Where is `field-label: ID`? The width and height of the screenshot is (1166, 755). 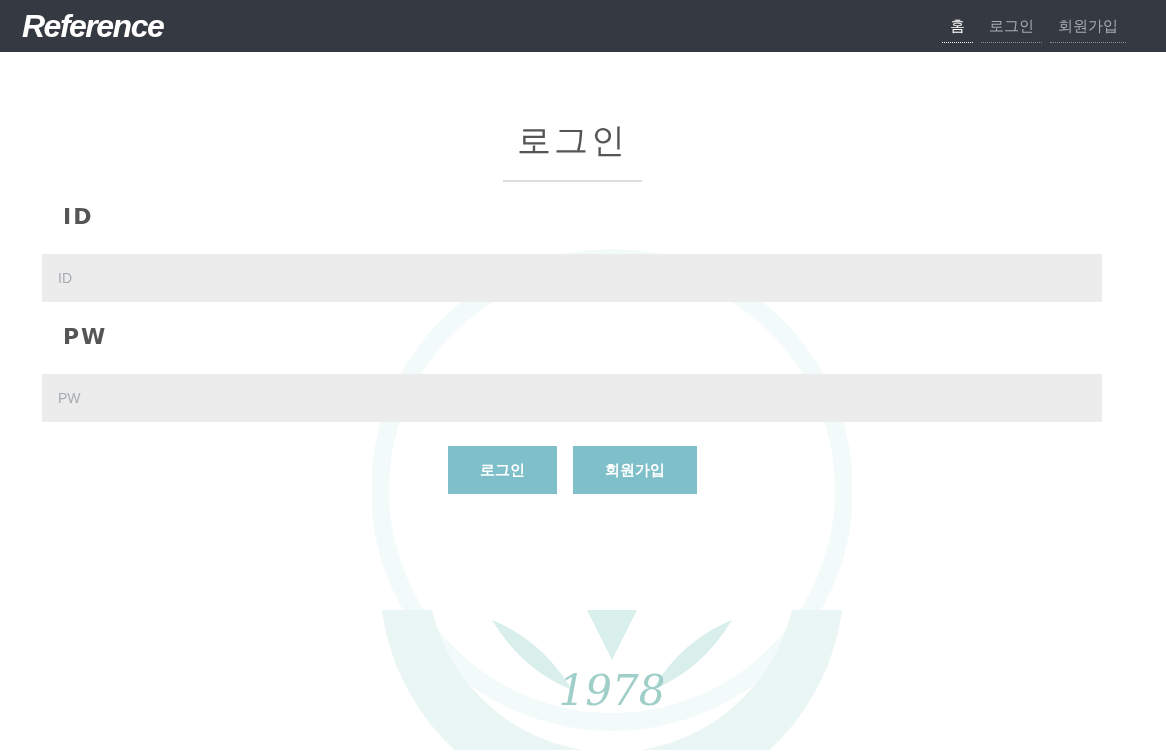 field-label: ID is located at coordinates (79, 217).